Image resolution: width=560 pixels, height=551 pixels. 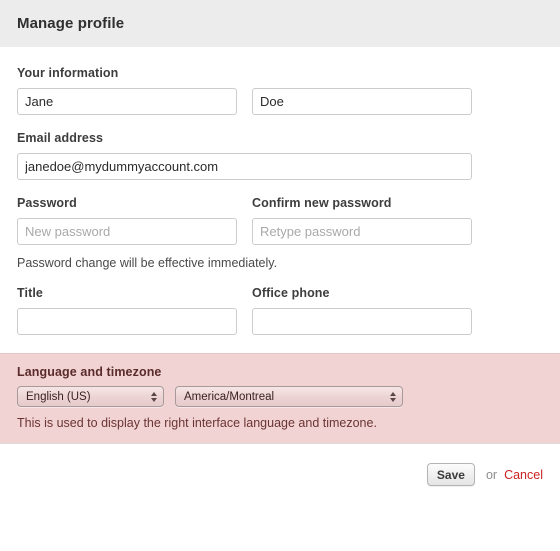 I want to click on email-input, so click(x=244, y=166).